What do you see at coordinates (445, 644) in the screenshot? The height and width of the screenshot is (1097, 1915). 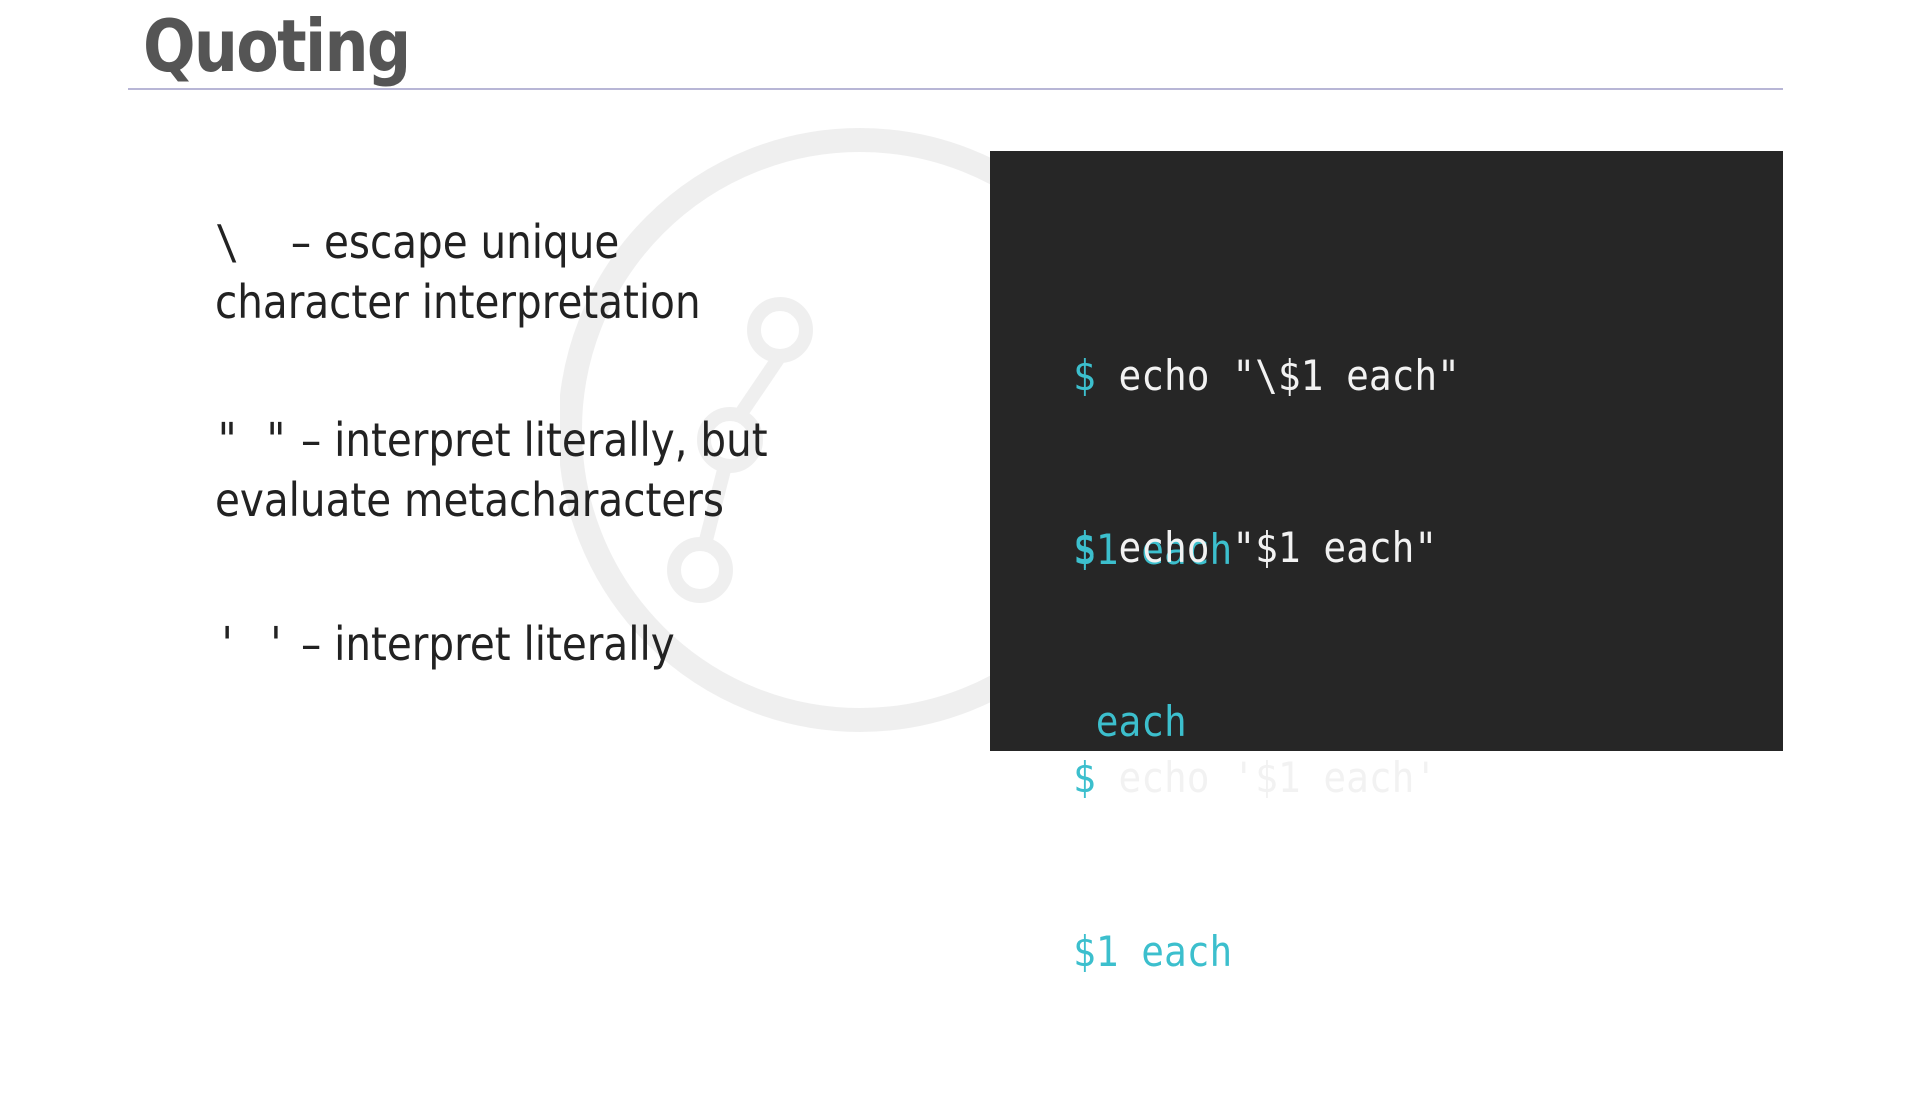 I see `quote-item-single: ' ' – interpret literally` at bounding box center [445, 644].